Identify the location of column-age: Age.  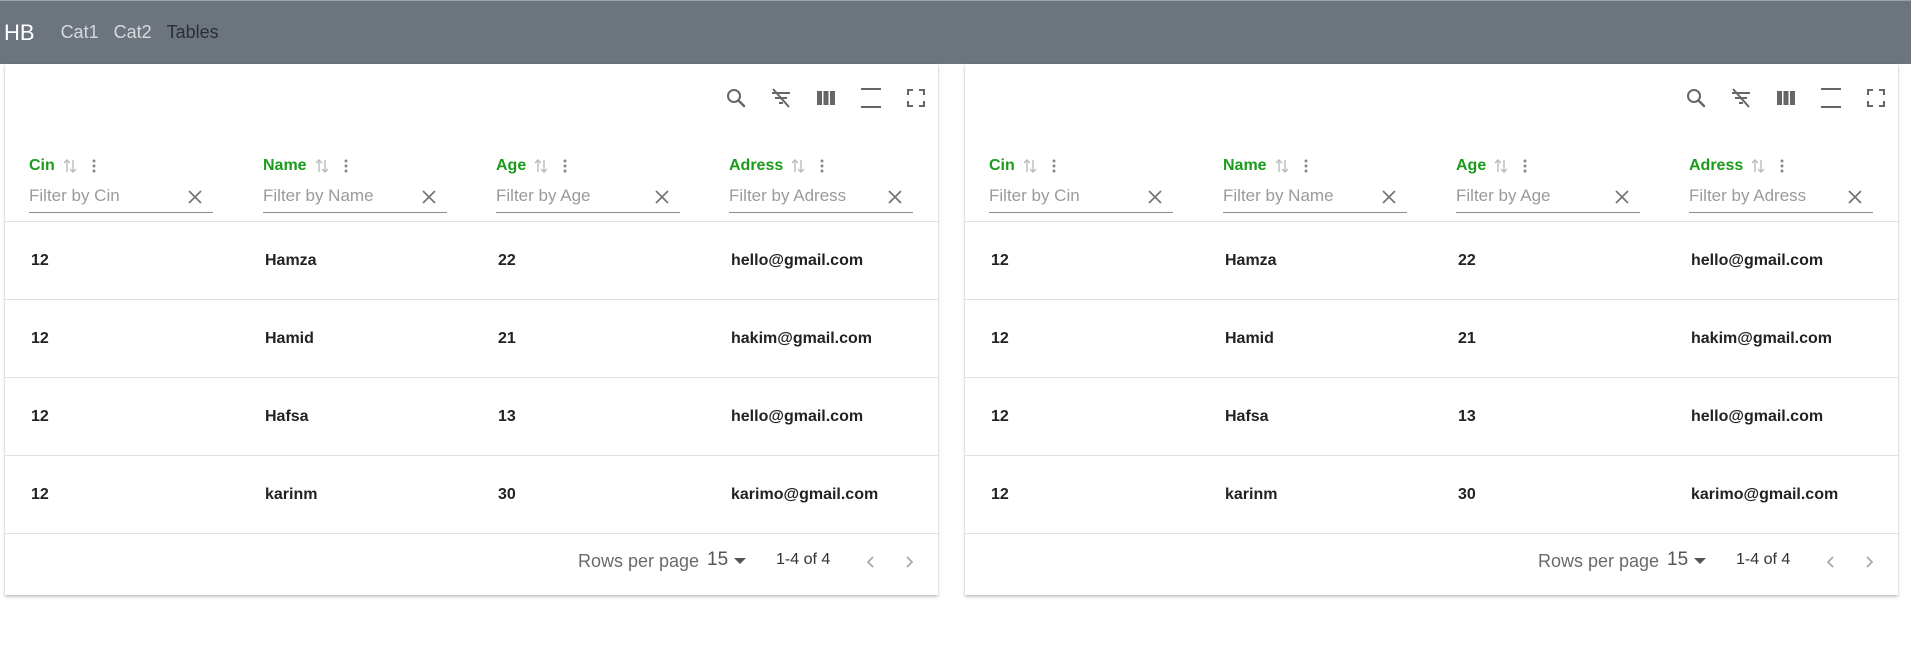
(1548, 182).